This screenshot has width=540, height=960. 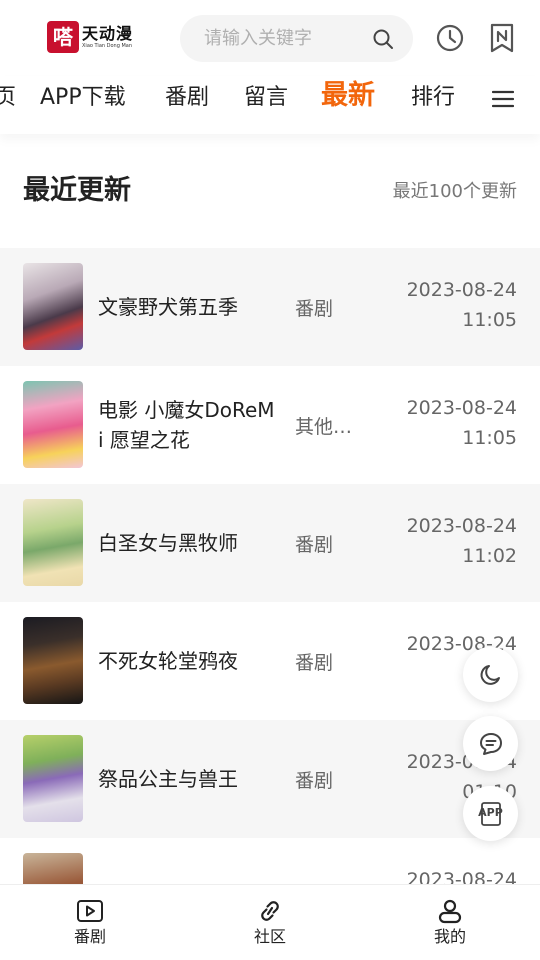 I want to click on comment-icon, so click(x=490, y=743).